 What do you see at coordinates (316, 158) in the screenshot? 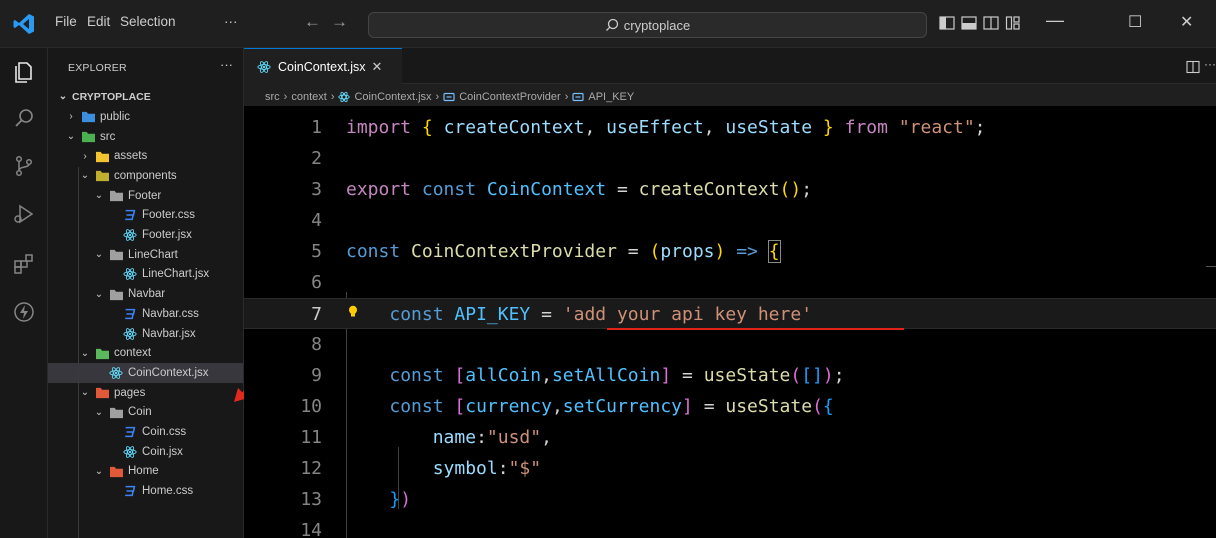
I see `line-number: 2` at bounding box center [316, 158].